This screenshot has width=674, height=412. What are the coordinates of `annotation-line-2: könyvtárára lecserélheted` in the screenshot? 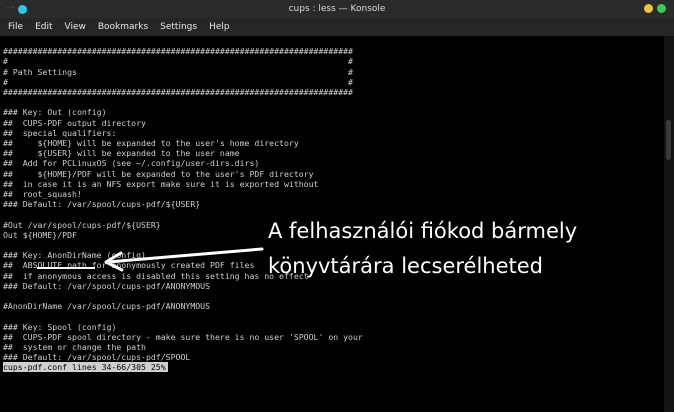 It's located at (406, 266).